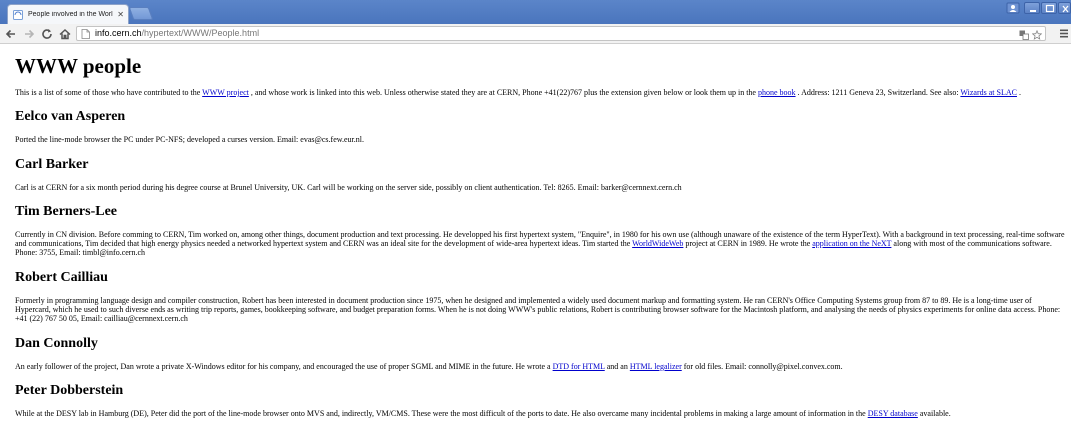  Describe the element at coordinates (141, 13) in the screenshot. I see `new-tab-icon` at that location.